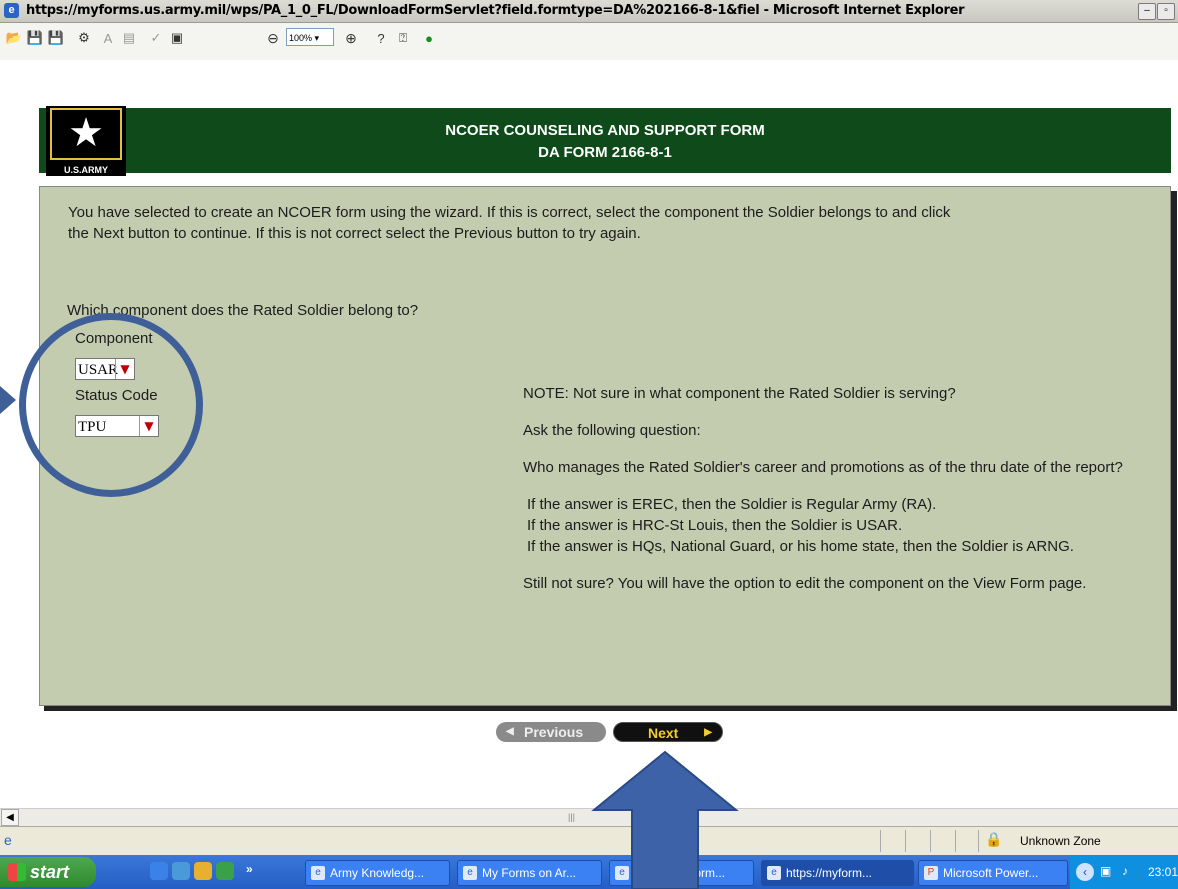 Image resolution: width=1178 pixels, height=889 pixels. Describe the element at coordinates (84, 38) in the screenshot. I see `print-icon: ⚙` at that location.